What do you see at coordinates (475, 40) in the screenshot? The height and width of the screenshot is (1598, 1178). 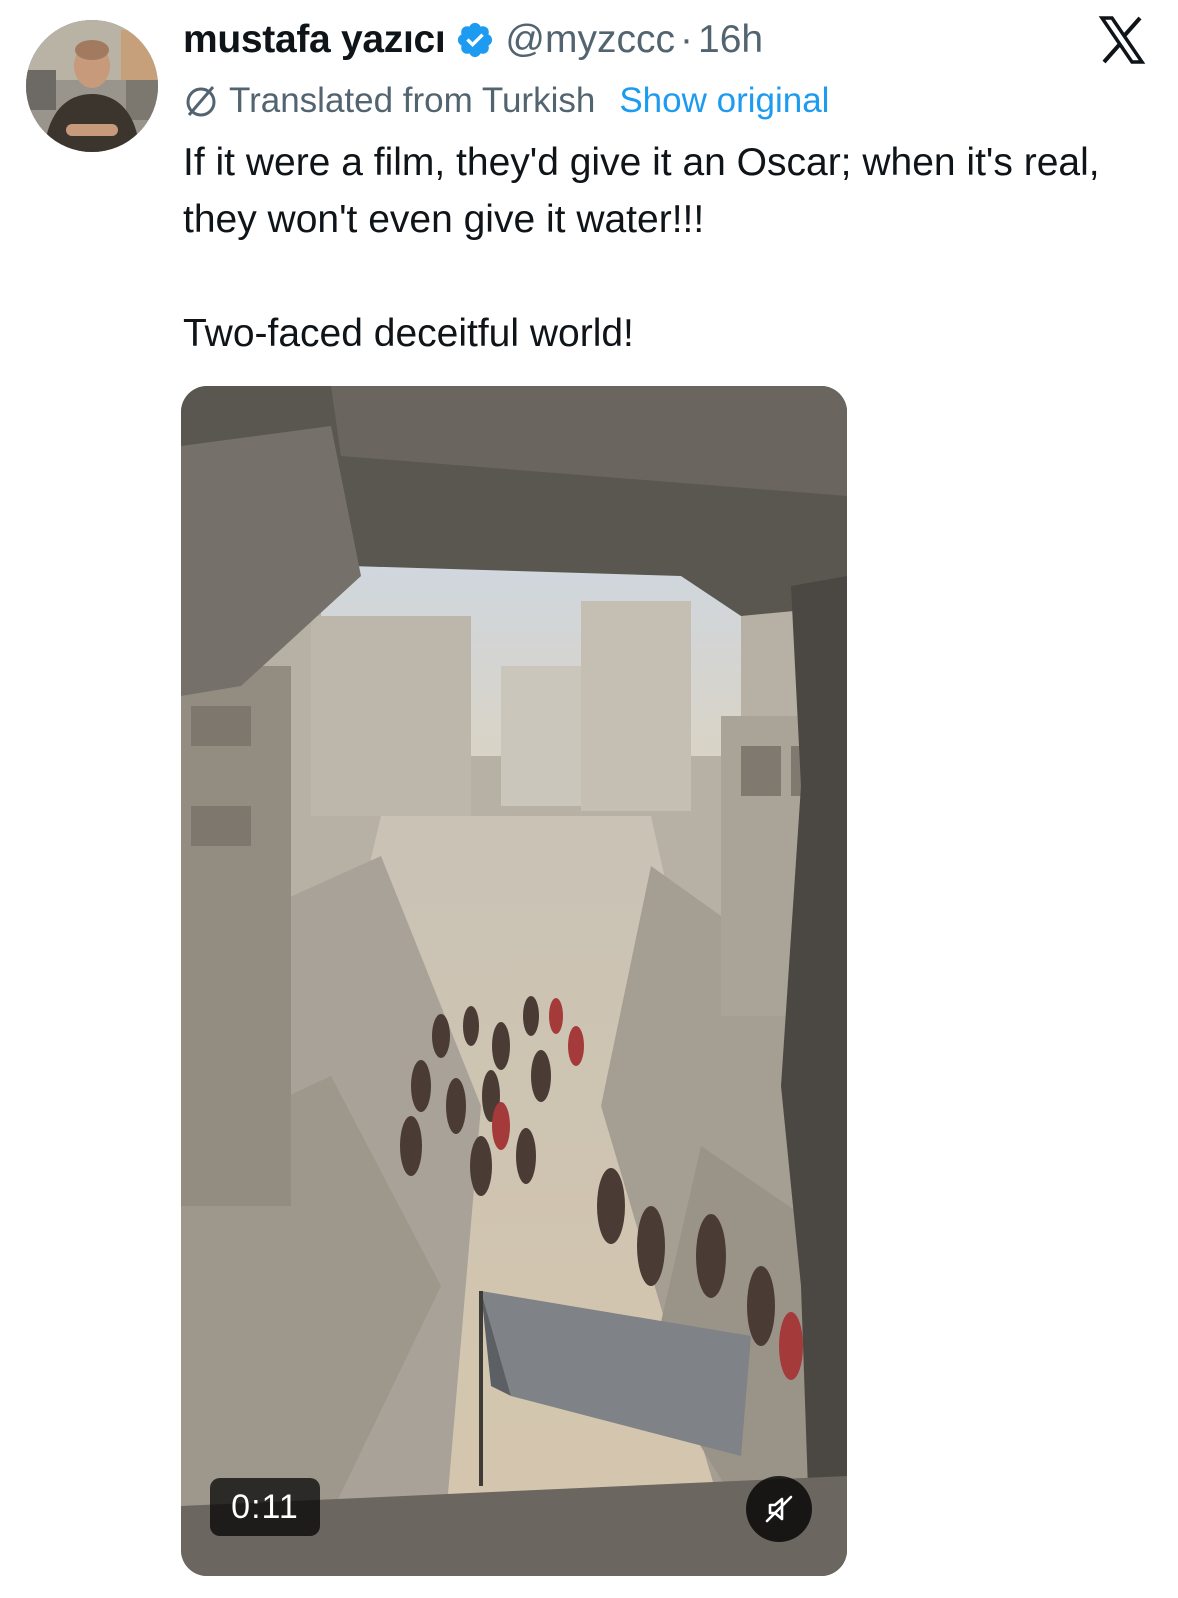 I see `verified-badge-icon` at bounding box center [475, 40].